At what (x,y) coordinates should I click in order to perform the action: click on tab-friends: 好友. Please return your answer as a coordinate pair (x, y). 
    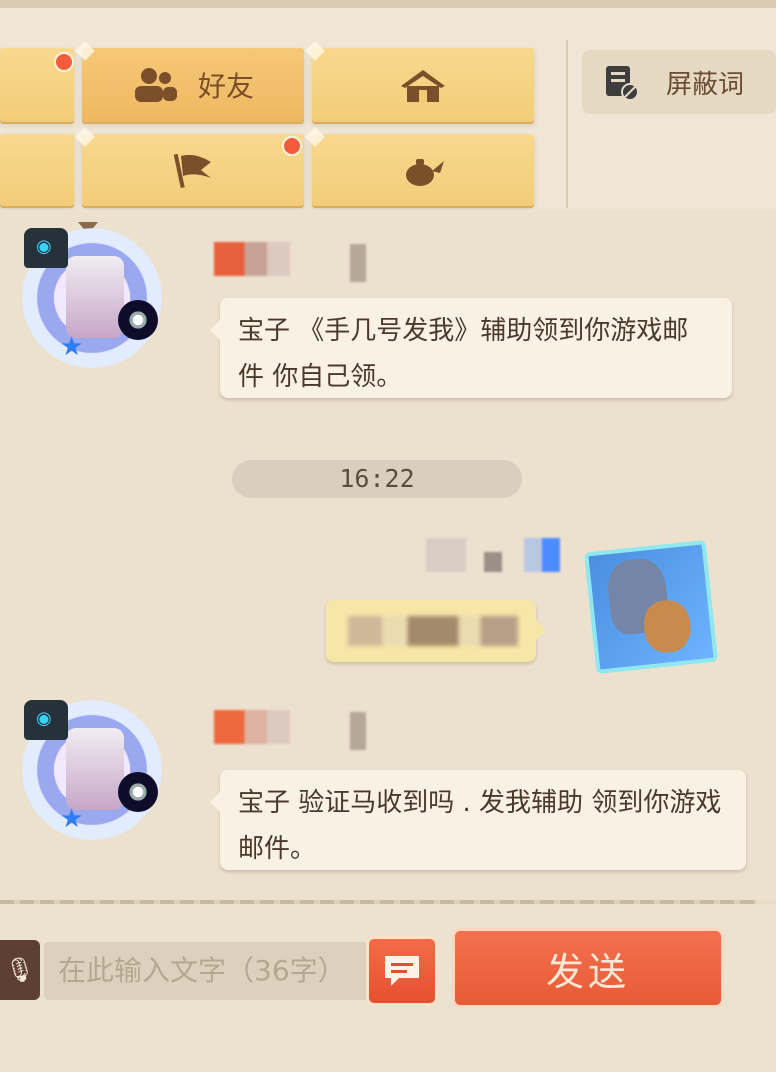
    Looking at the image, I should click on (189, 81).